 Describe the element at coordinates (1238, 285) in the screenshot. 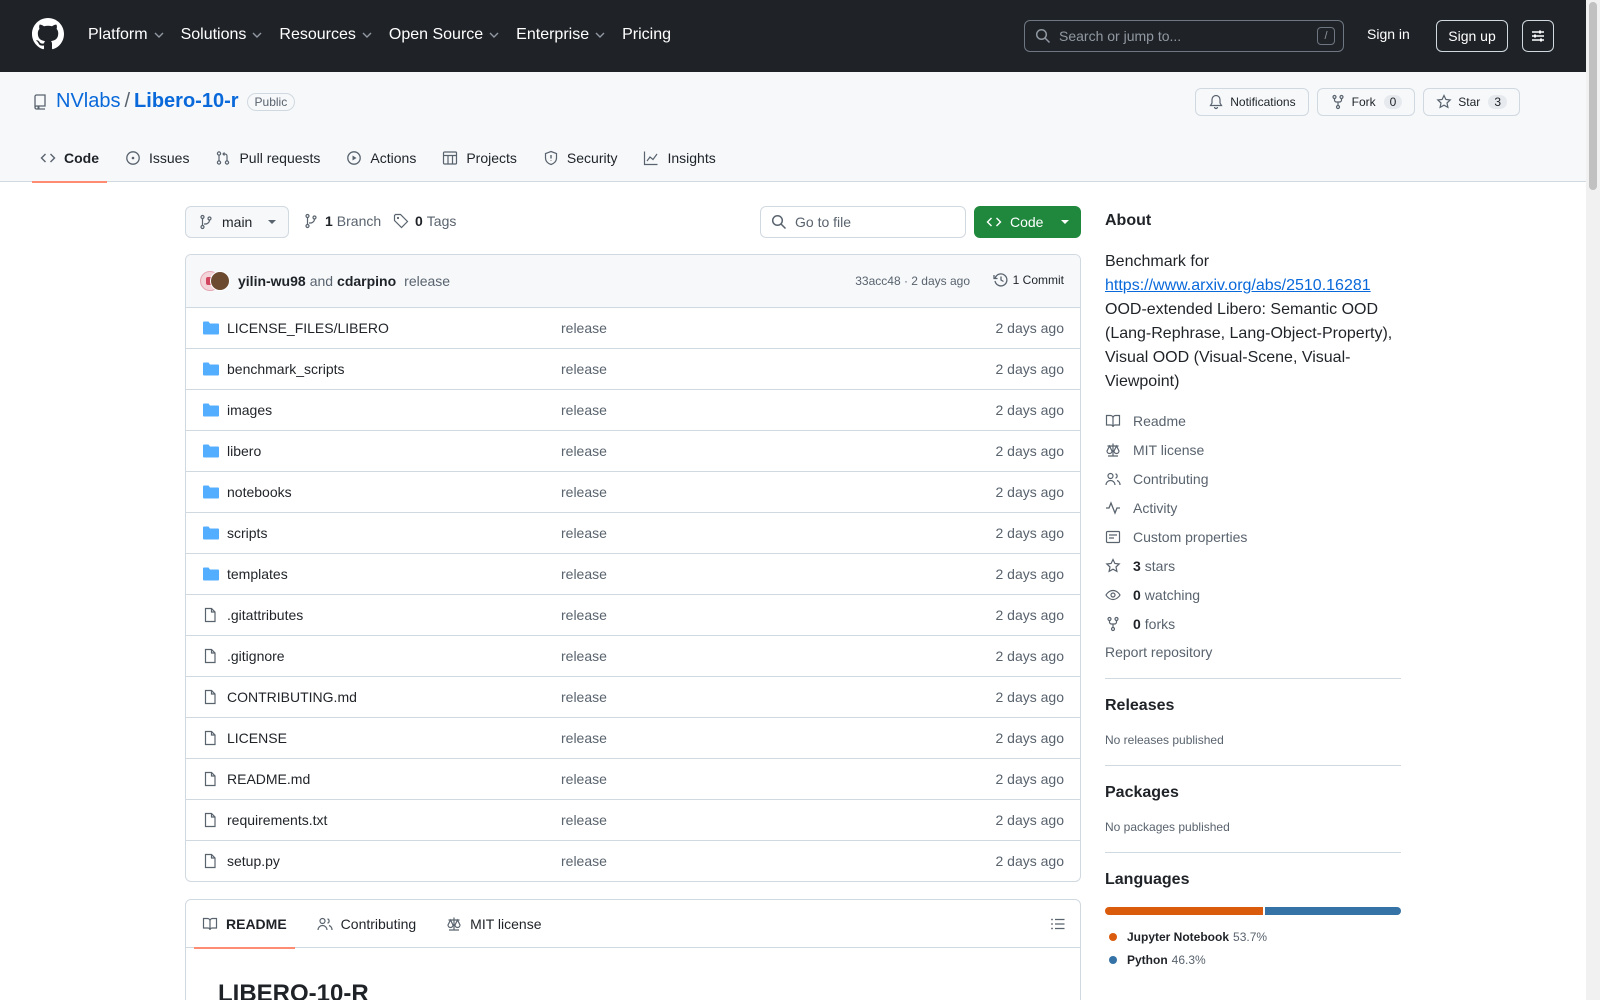

I see `about-link: https://www.arxiv.org/abs/2510.16281` at that location.